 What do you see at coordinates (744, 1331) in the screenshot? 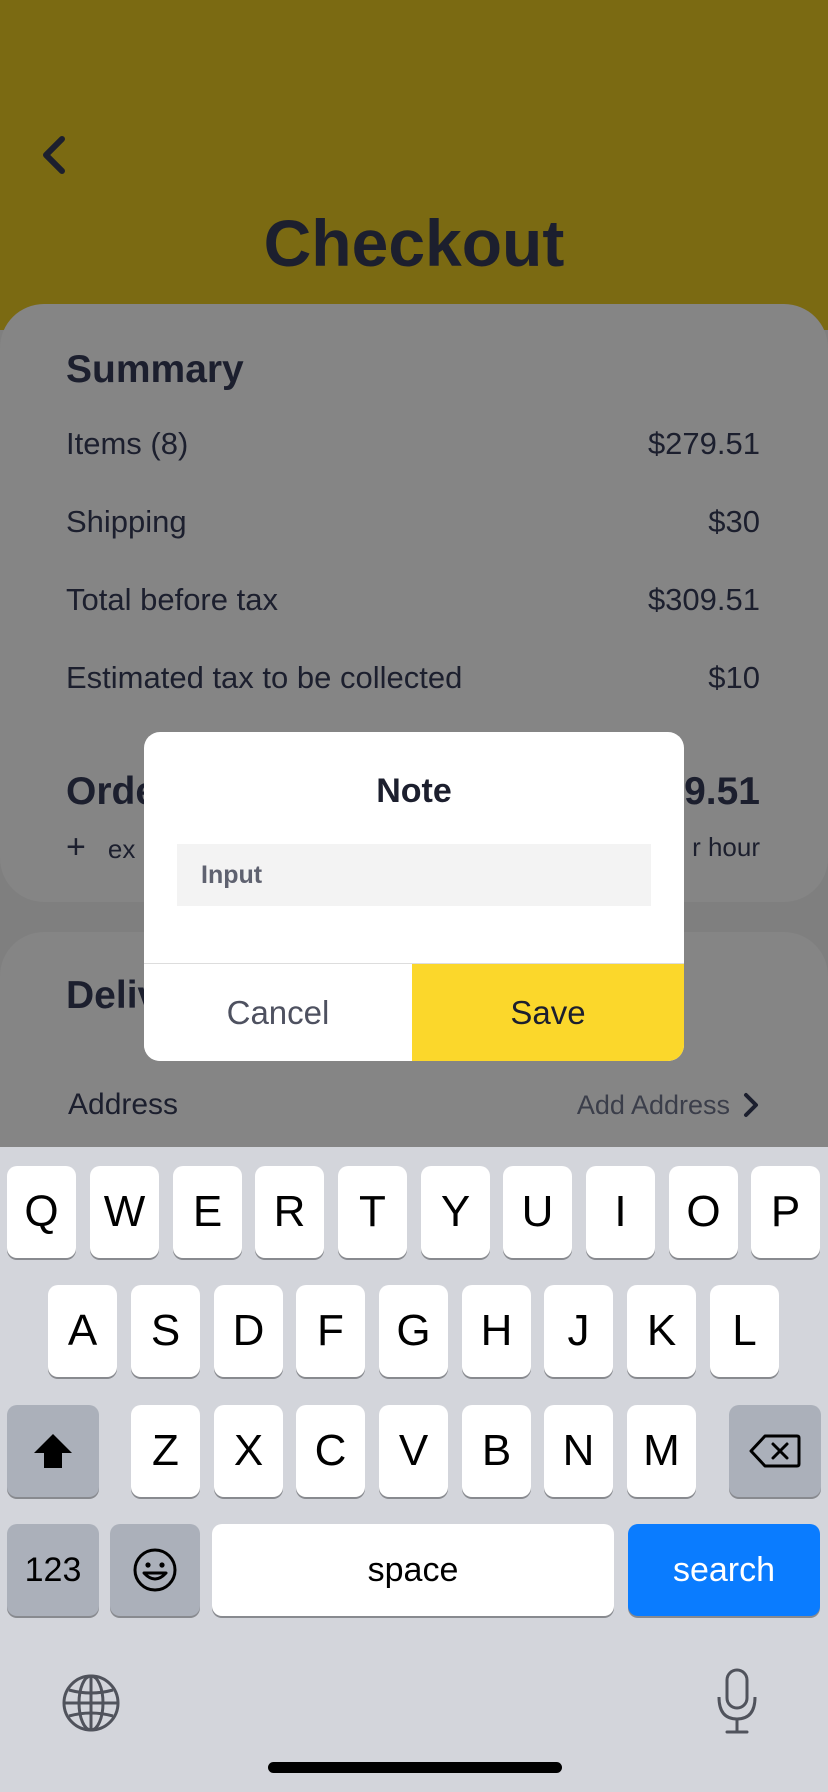
I see `key-l: L` at bounding box center [744, 1331].